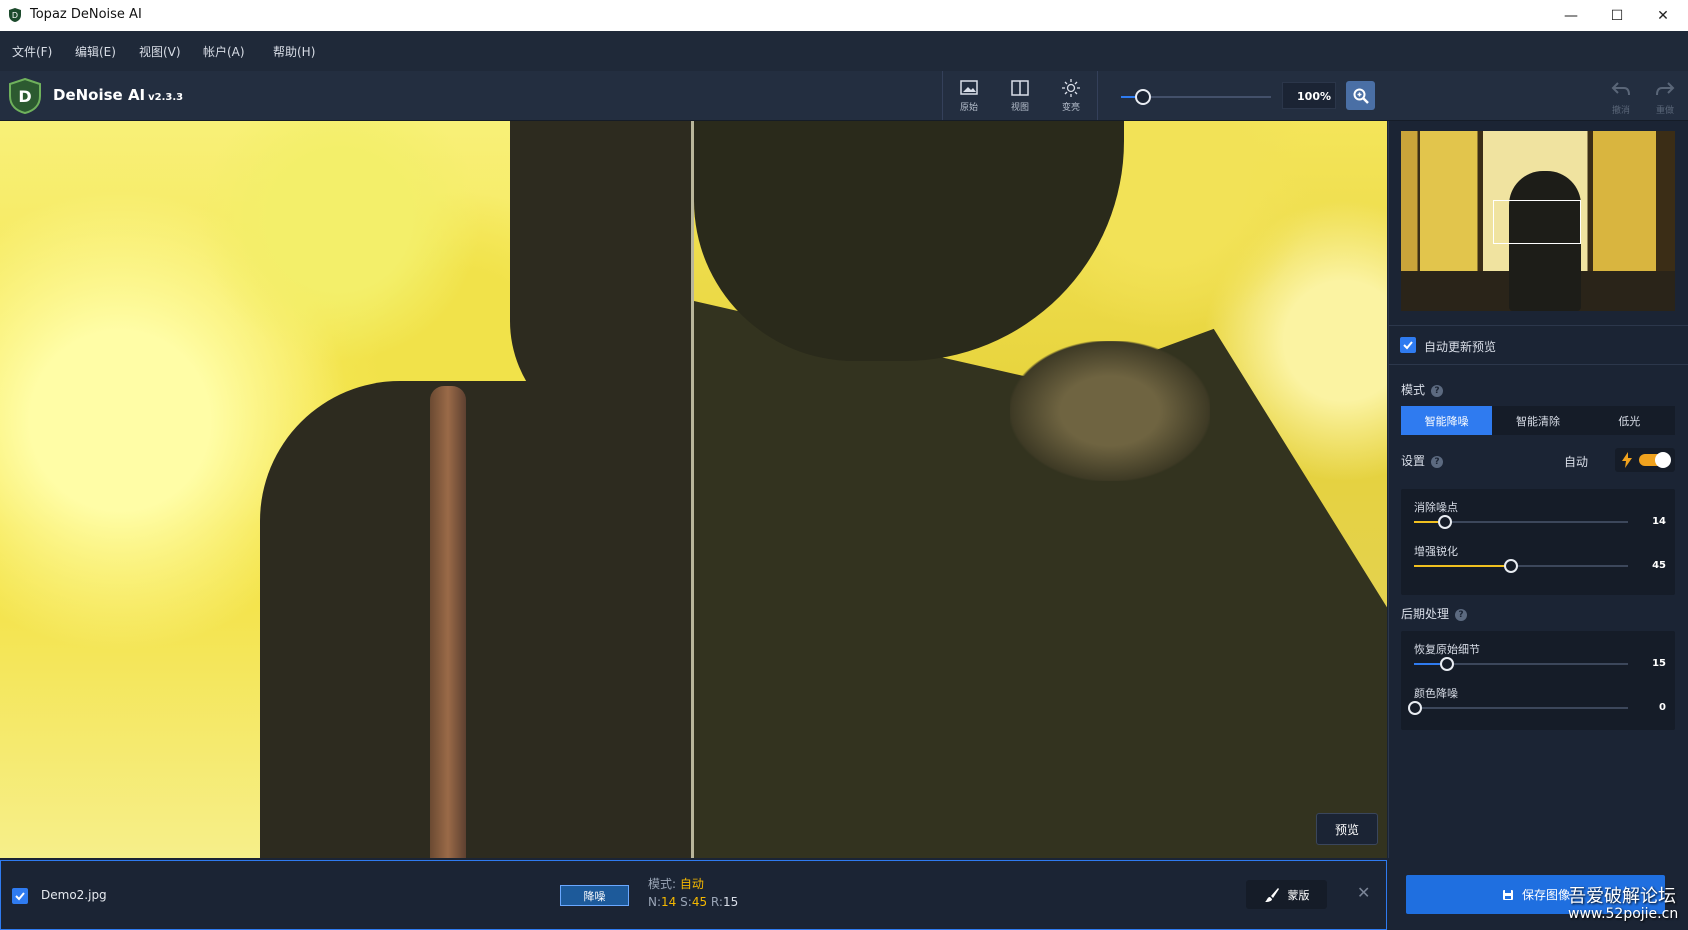 This screenshot has width=1688, height=930. Describe the element at coordinates (1508, 894) in the screenshot. I see `save-disk-icon` at that location.